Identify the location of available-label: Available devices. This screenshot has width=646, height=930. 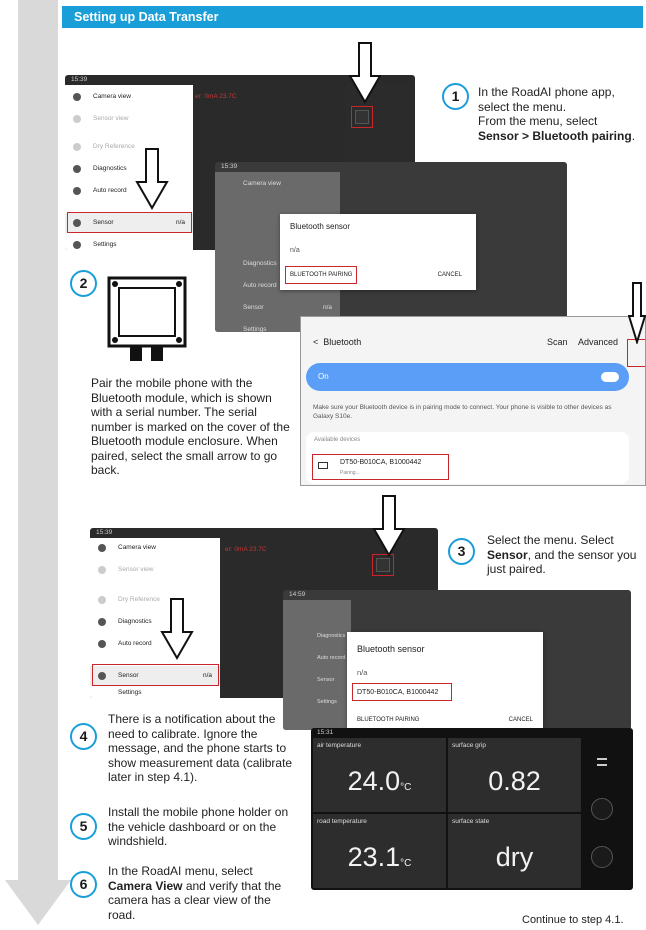
(337, 440).